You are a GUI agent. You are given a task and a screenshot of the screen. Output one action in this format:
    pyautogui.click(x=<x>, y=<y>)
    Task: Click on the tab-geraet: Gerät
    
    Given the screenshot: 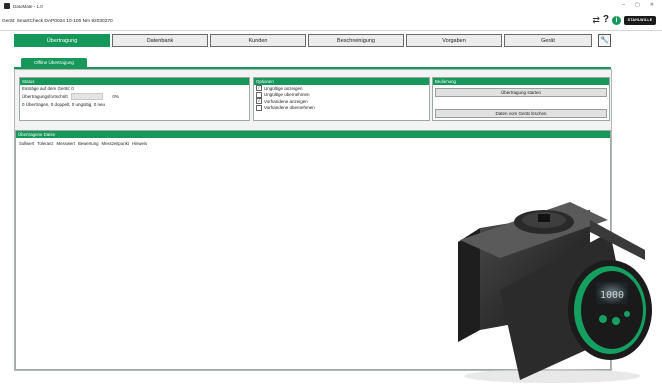 What is the action you would take?
    pyautogui.click(x=548, y=40)
    